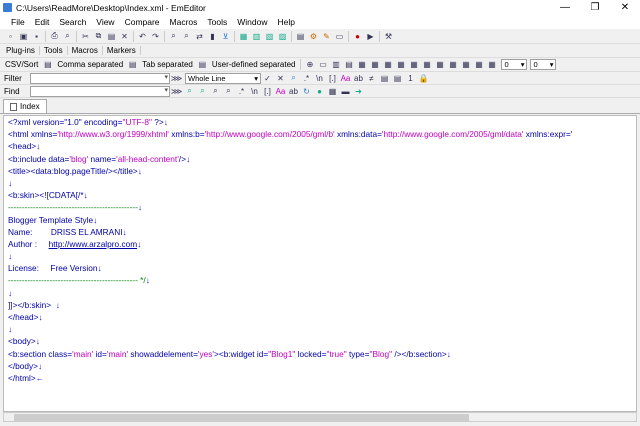 The width and height of the screenshot is (640, 426). What do you see at coordinates (333, 91) in the screenshot?
I see `find-grid-icon: ▦` at bounding box center [333, 91].